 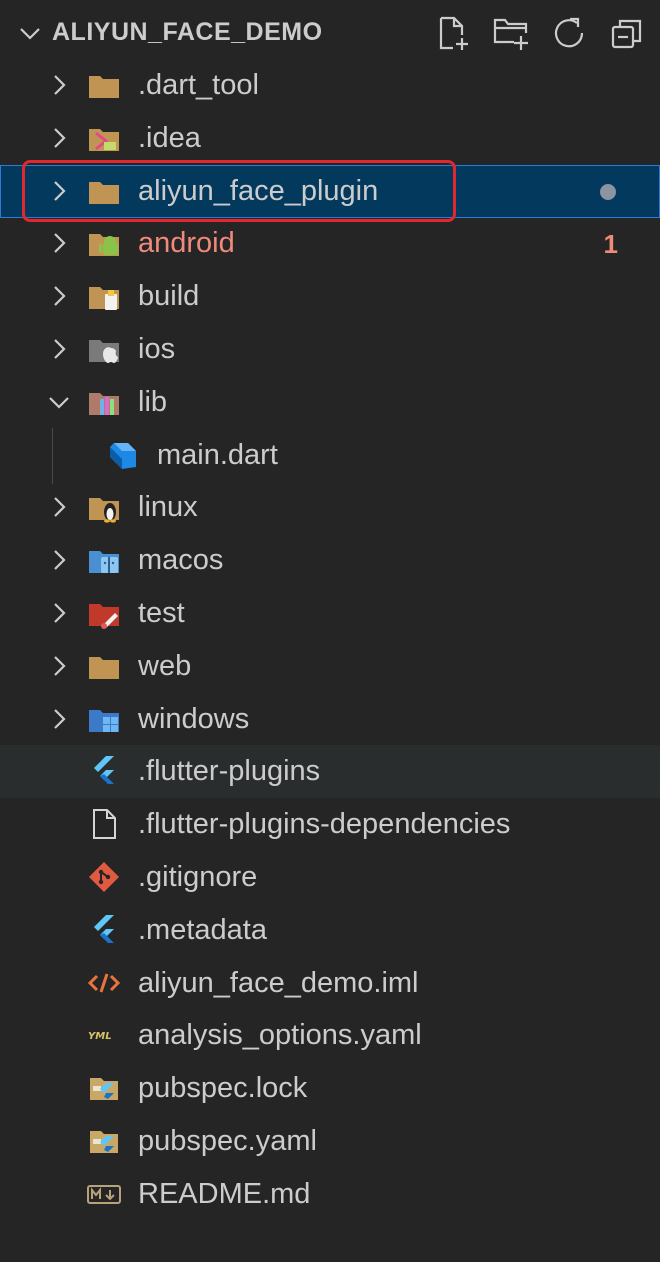 What do you see at coordinates (280, 1035) in the screenshot?
I see `item-label: analysis_options.yaml` at bounding box center [280, 1035].